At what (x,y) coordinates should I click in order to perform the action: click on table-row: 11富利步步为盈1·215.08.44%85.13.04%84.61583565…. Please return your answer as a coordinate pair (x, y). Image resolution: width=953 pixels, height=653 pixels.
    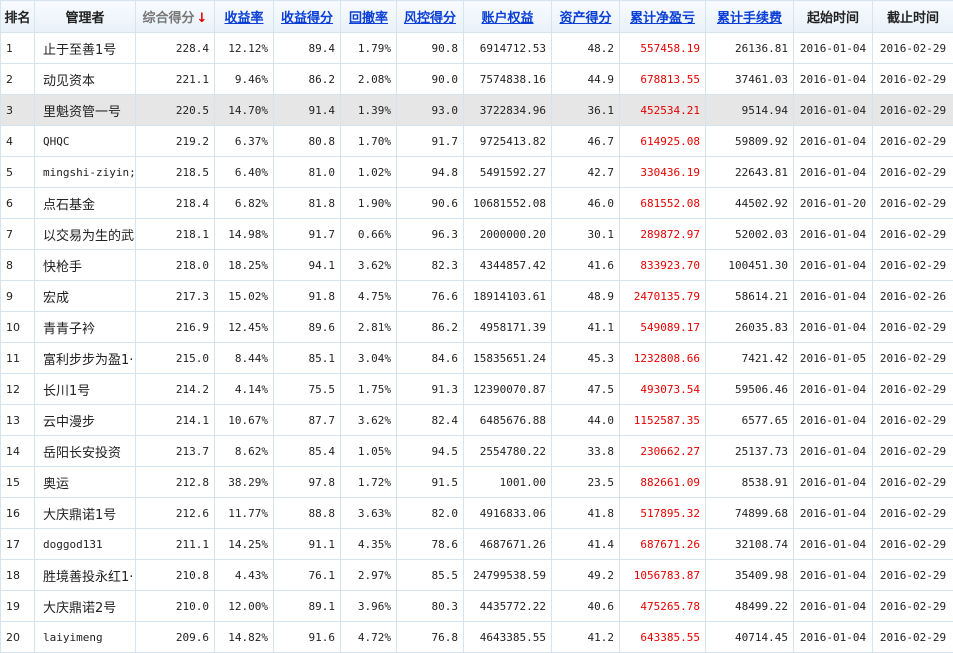
    Looking at the image, I should click on (477, 358).